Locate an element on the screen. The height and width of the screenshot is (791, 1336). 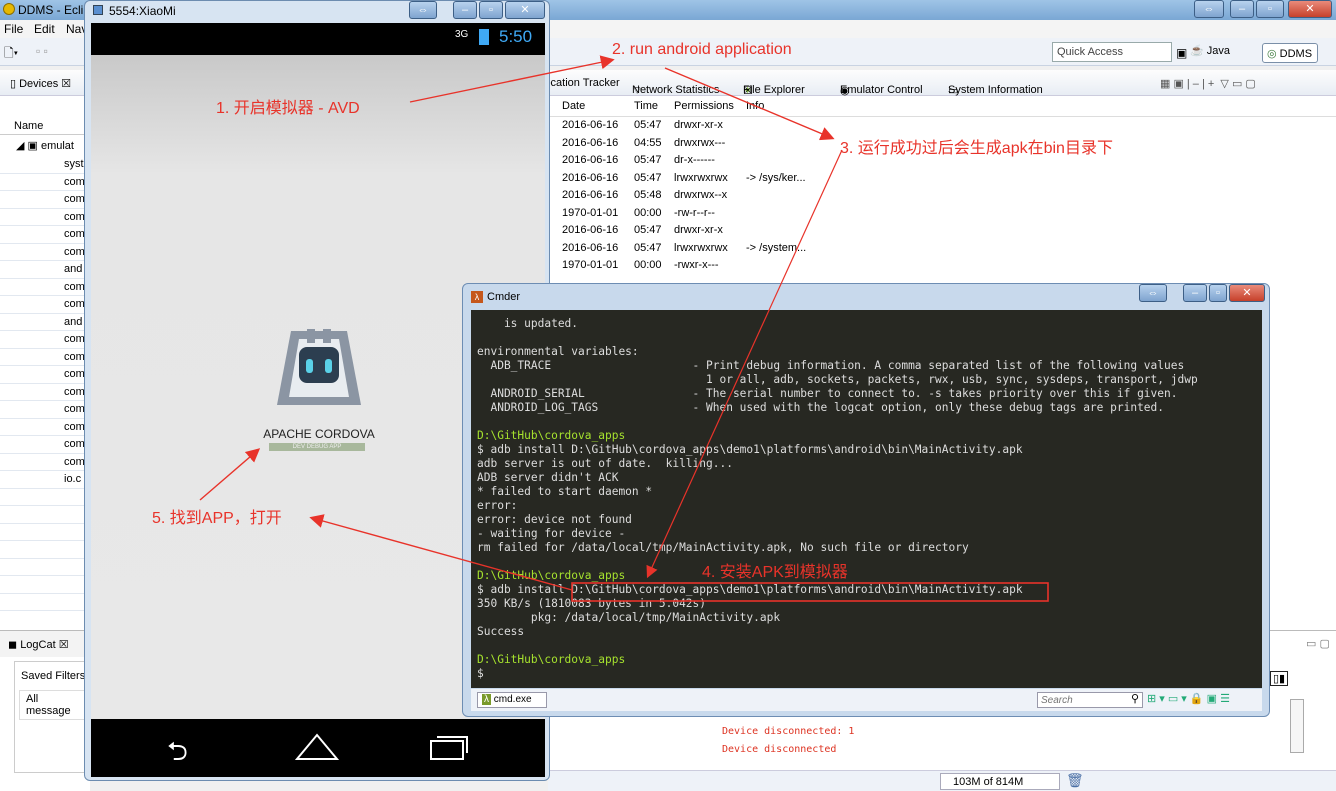
annotation-step4: 4. 安装APK到模拟器 is located at coordinates (775, 572).